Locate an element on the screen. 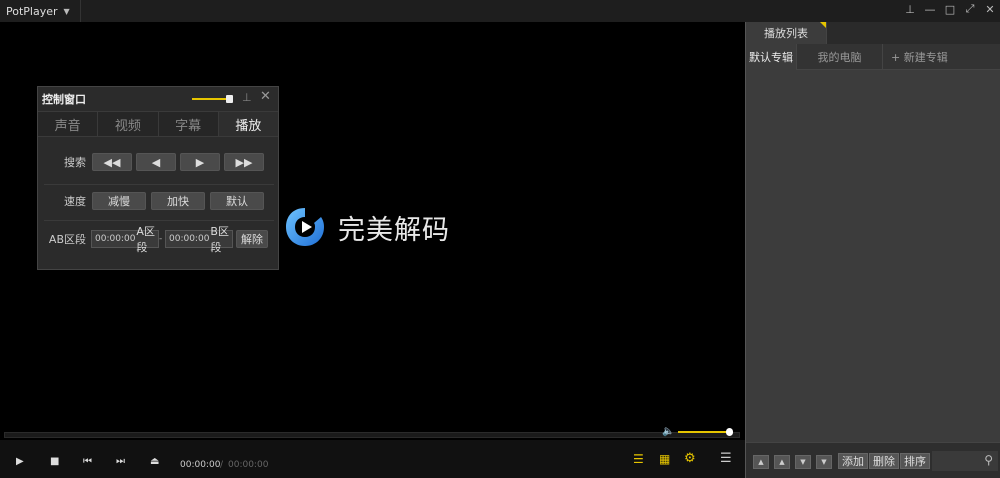 Image resolution: width=1000 pixels, height=478 pixels. add-button: 添加 is located at coordinates (853, 461).